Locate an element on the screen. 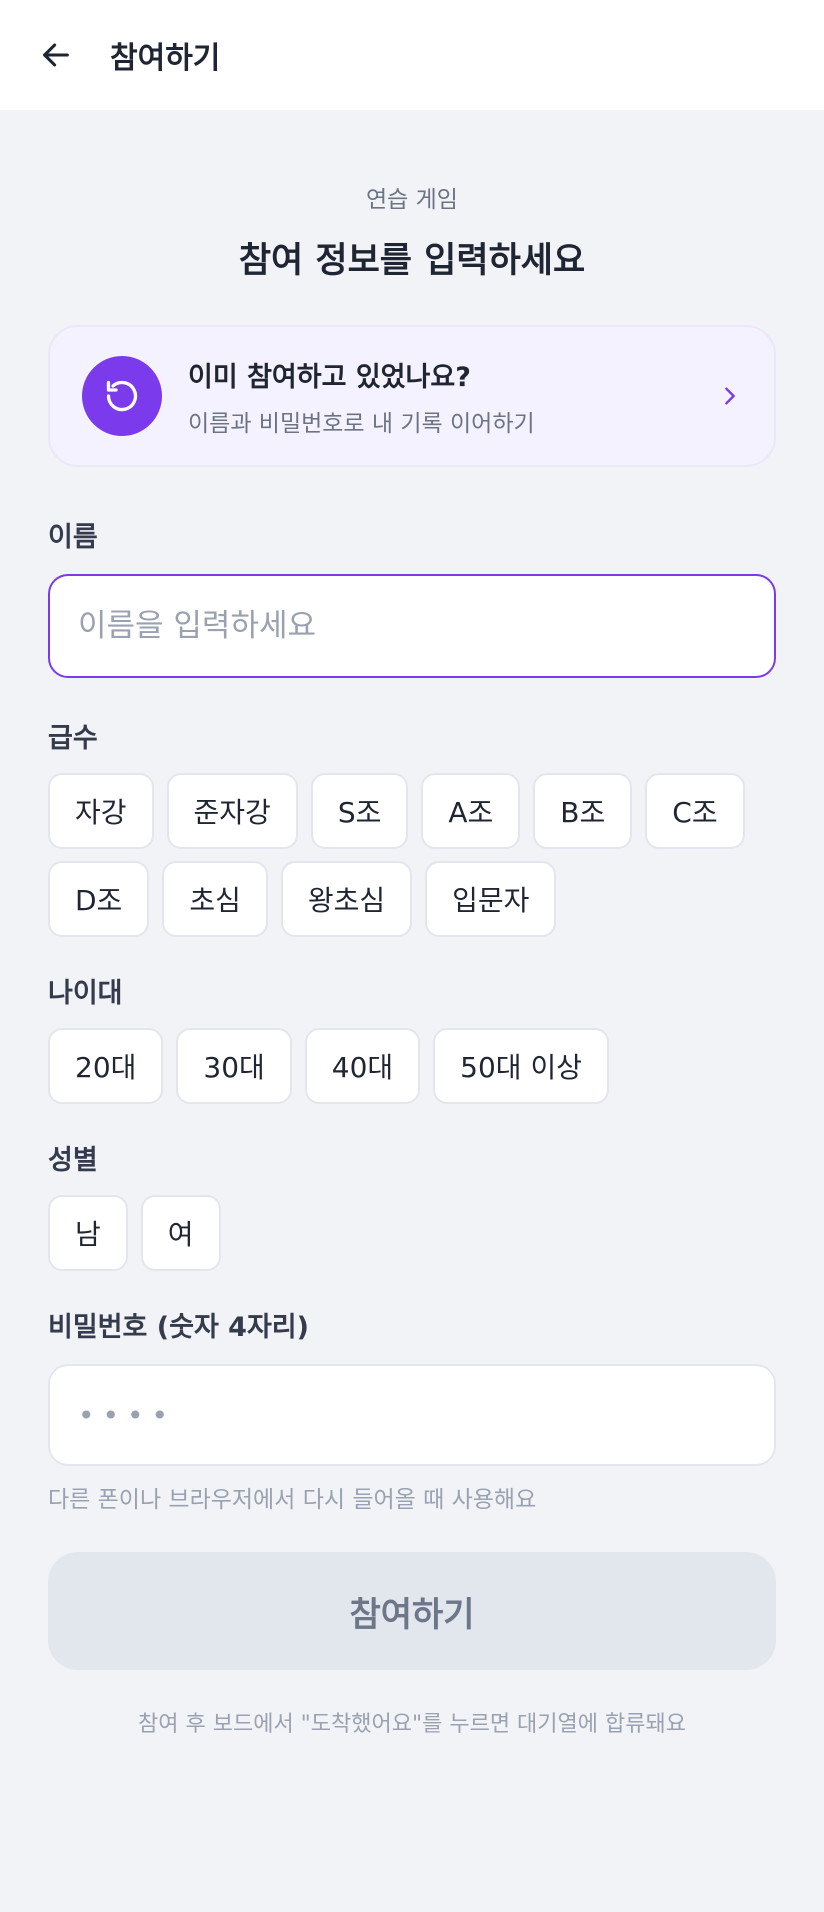  gender-chip-female: 여 is located at coordinates (180, 1233).